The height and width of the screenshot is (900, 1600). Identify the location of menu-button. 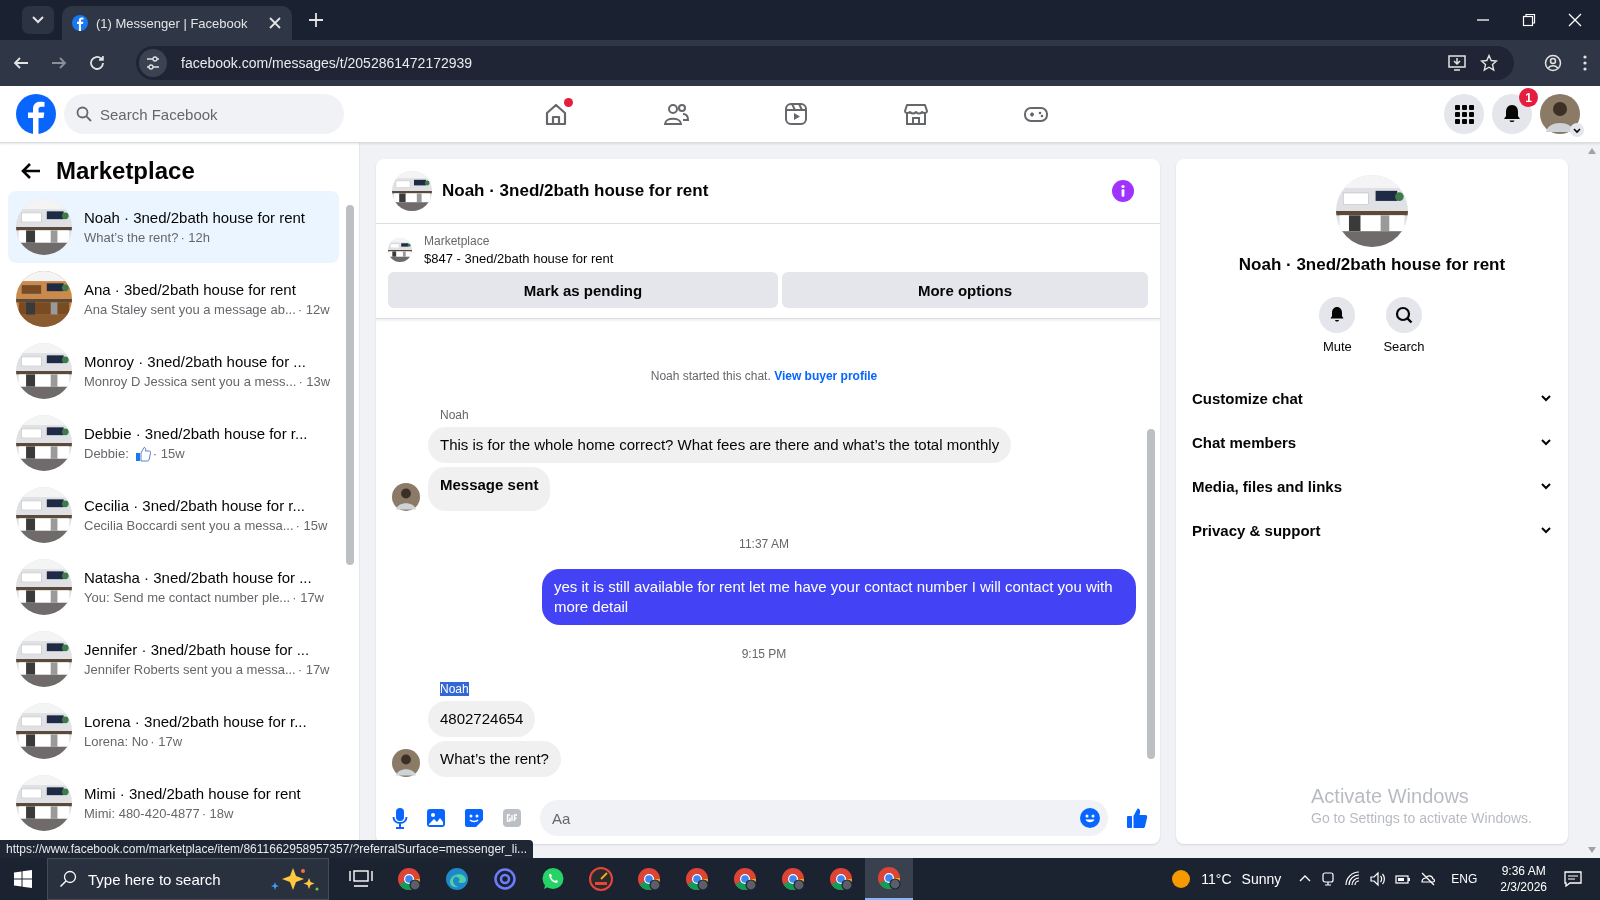
(1464, 114).